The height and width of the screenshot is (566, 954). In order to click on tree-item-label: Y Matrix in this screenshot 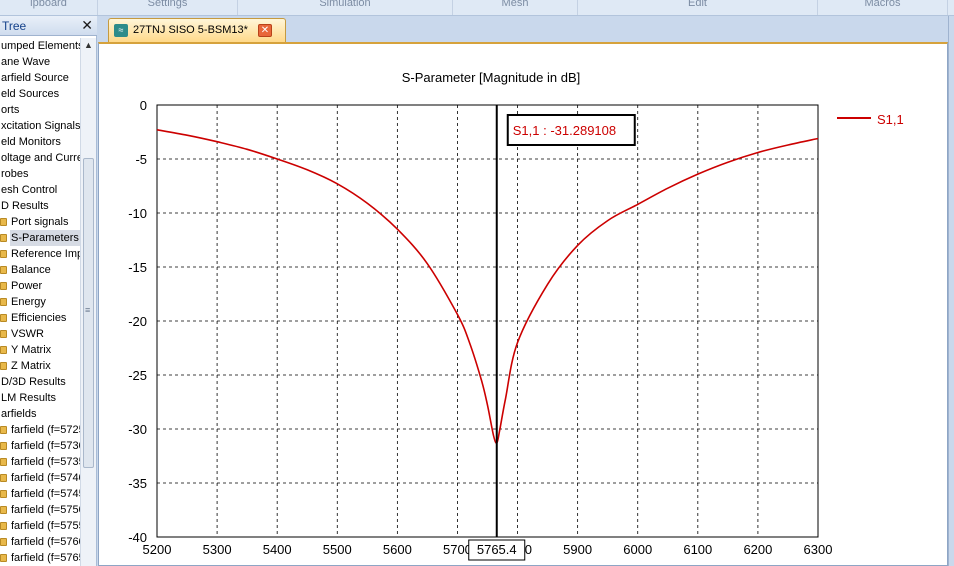, I will do `click(31, 350)`.